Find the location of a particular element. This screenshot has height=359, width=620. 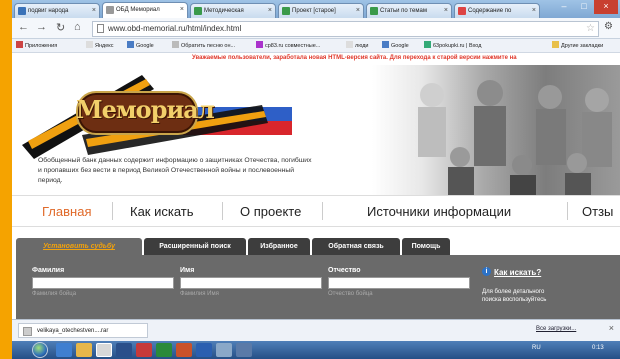

how-to-search-link: Как искать? is located at coordinates (517, 272).